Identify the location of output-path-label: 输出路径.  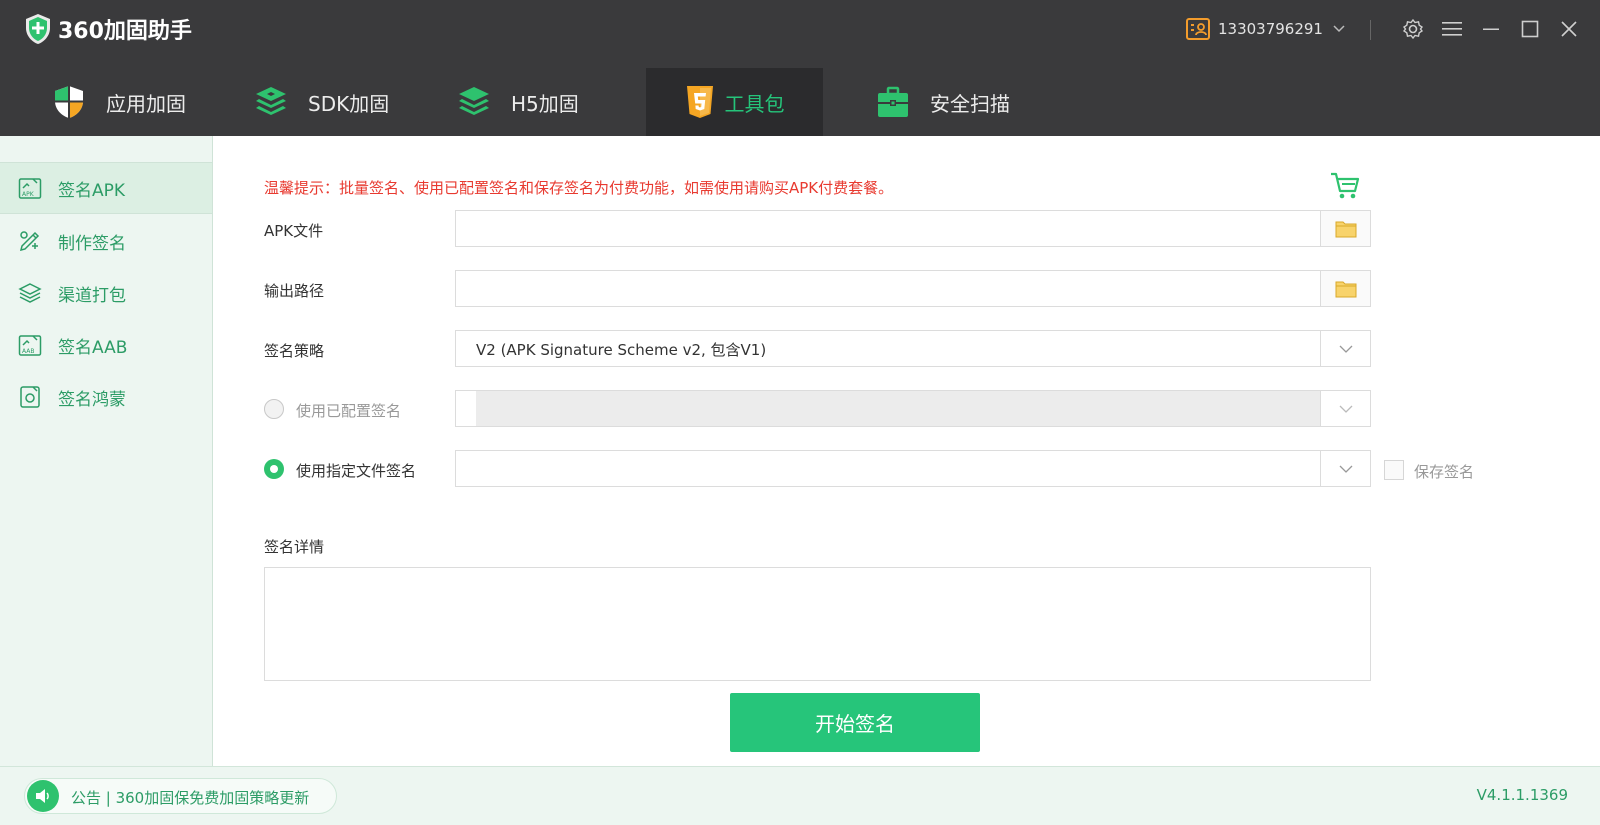
(294, 291).